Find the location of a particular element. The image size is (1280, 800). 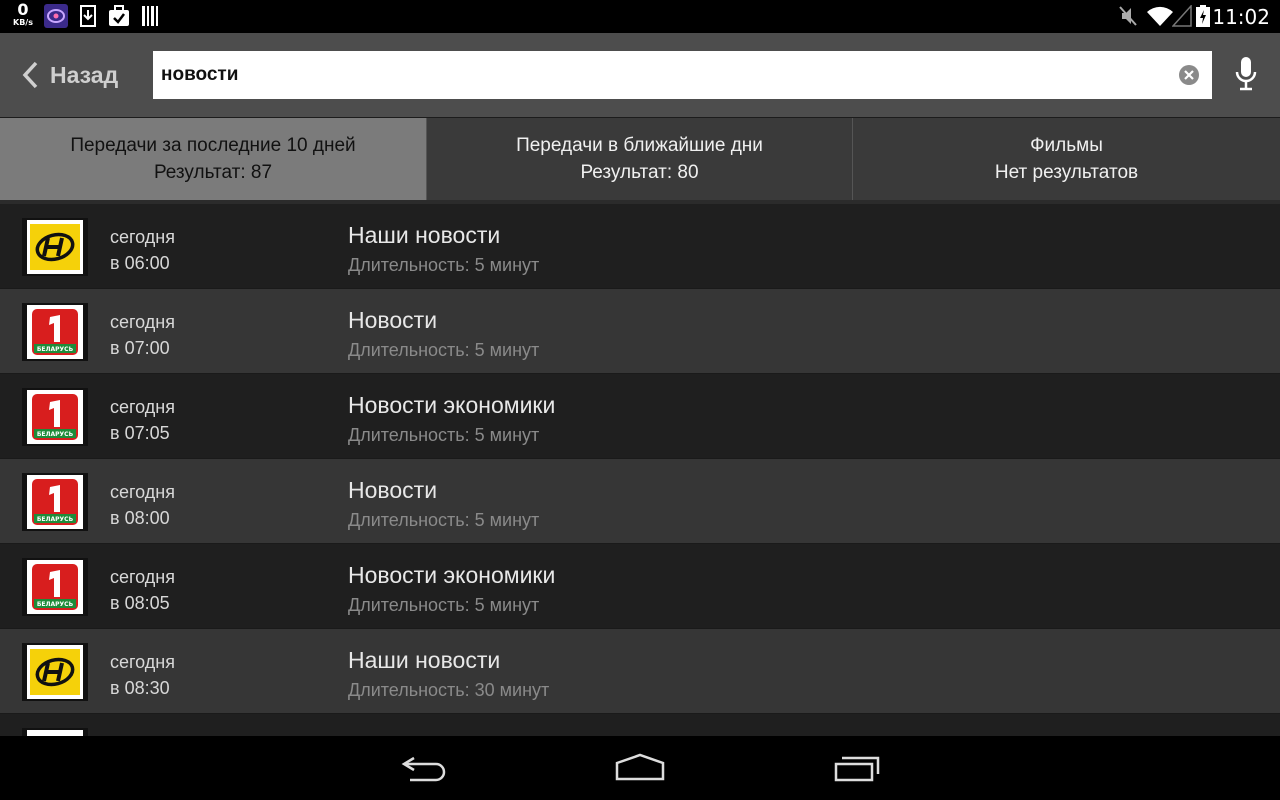

air-time: сегодня в 08:00 is located at coordinates (142, 505).